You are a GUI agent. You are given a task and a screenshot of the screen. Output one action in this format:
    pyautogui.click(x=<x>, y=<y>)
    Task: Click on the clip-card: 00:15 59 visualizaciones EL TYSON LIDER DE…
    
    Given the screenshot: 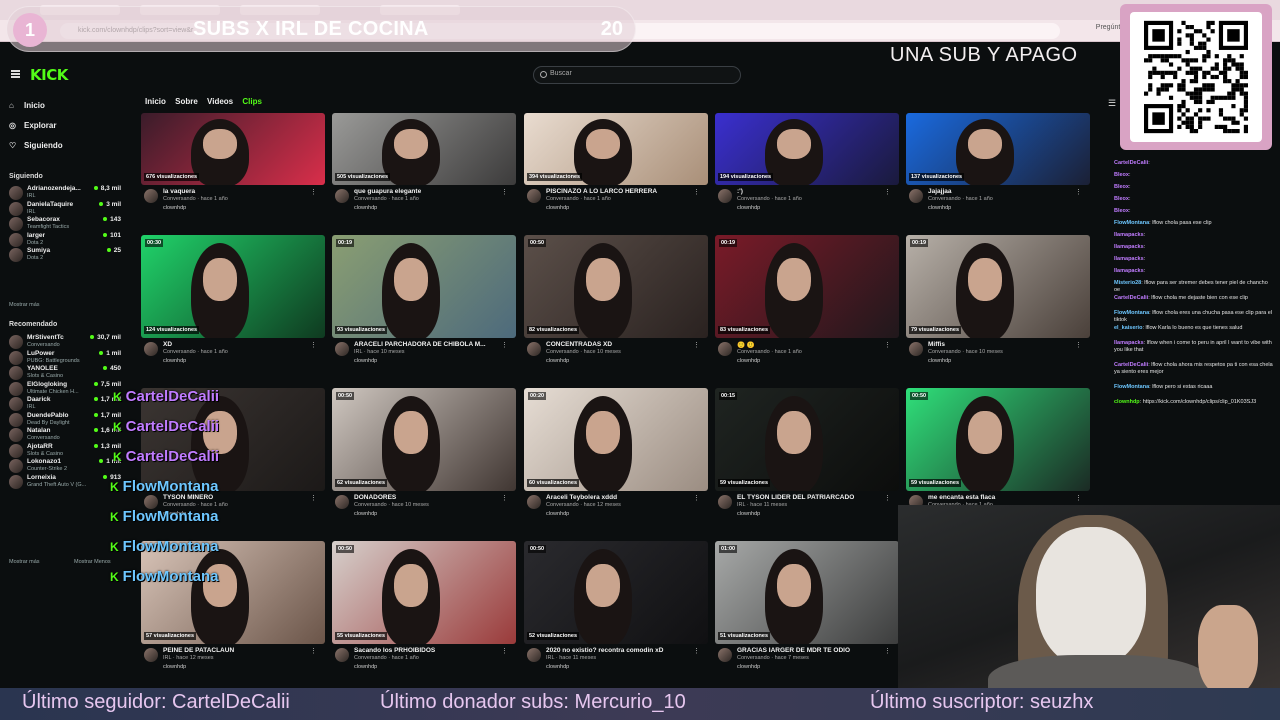 What is the action you would take?
    pyautogui.click(x=807, y=452)
    